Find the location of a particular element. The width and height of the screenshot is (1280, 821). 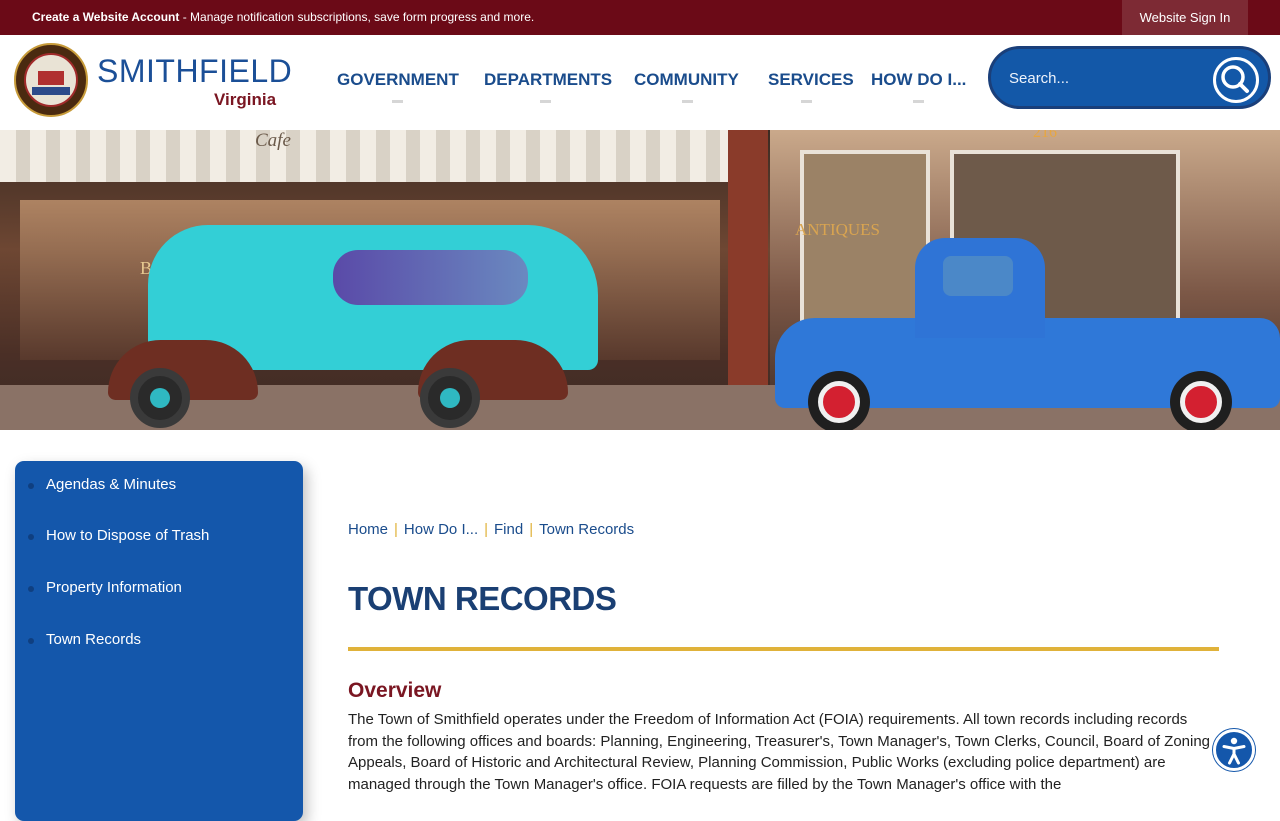

sidebar-item-agendas-minutes: Agendas & Minutes is located at coordinates (159, 487).